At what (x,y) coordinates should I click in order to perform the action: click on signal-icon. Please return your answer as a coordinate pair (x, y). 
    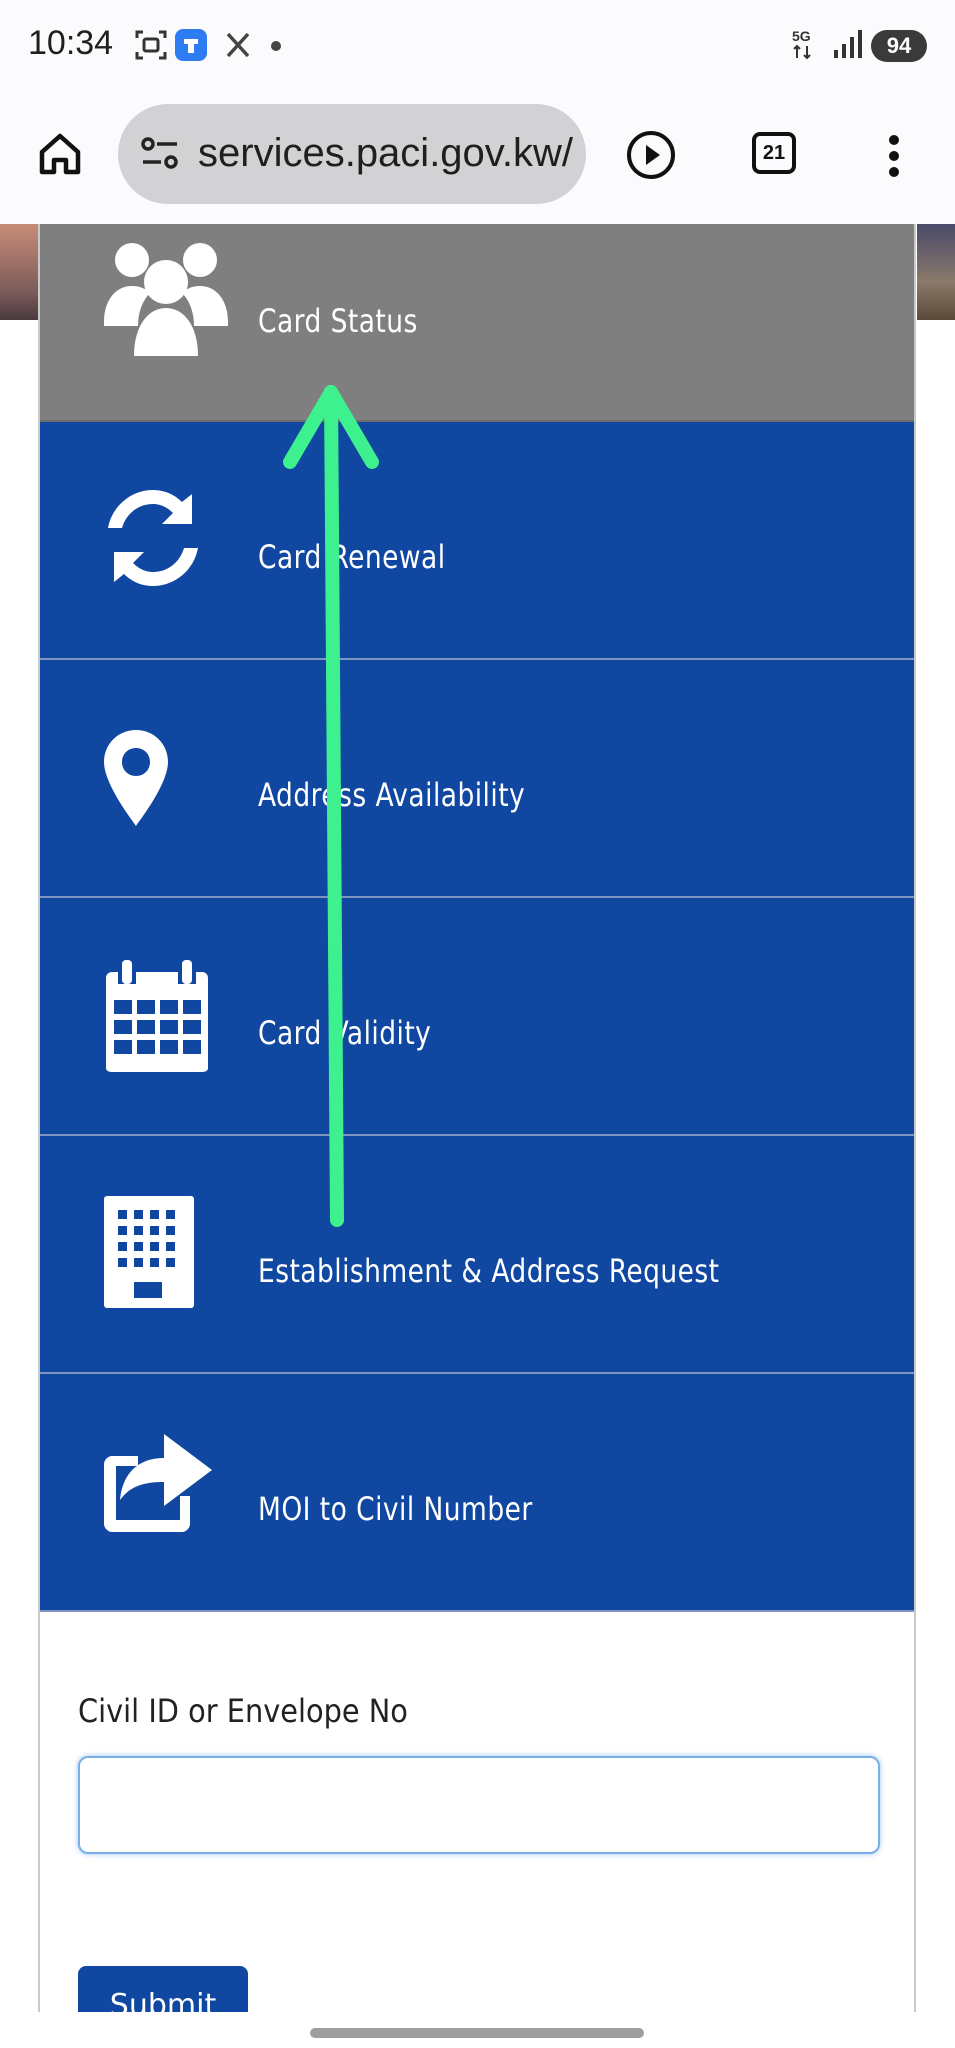
    Looking at the image, I should click on (848, 46).